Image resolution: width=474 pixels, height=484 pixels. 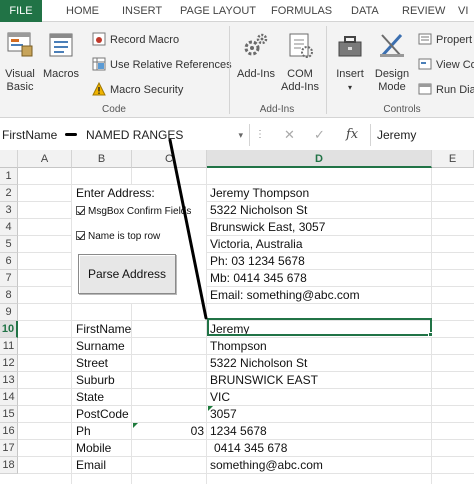 I want to click on record-macro-label: Record Macro, so click(x=145, y=40).